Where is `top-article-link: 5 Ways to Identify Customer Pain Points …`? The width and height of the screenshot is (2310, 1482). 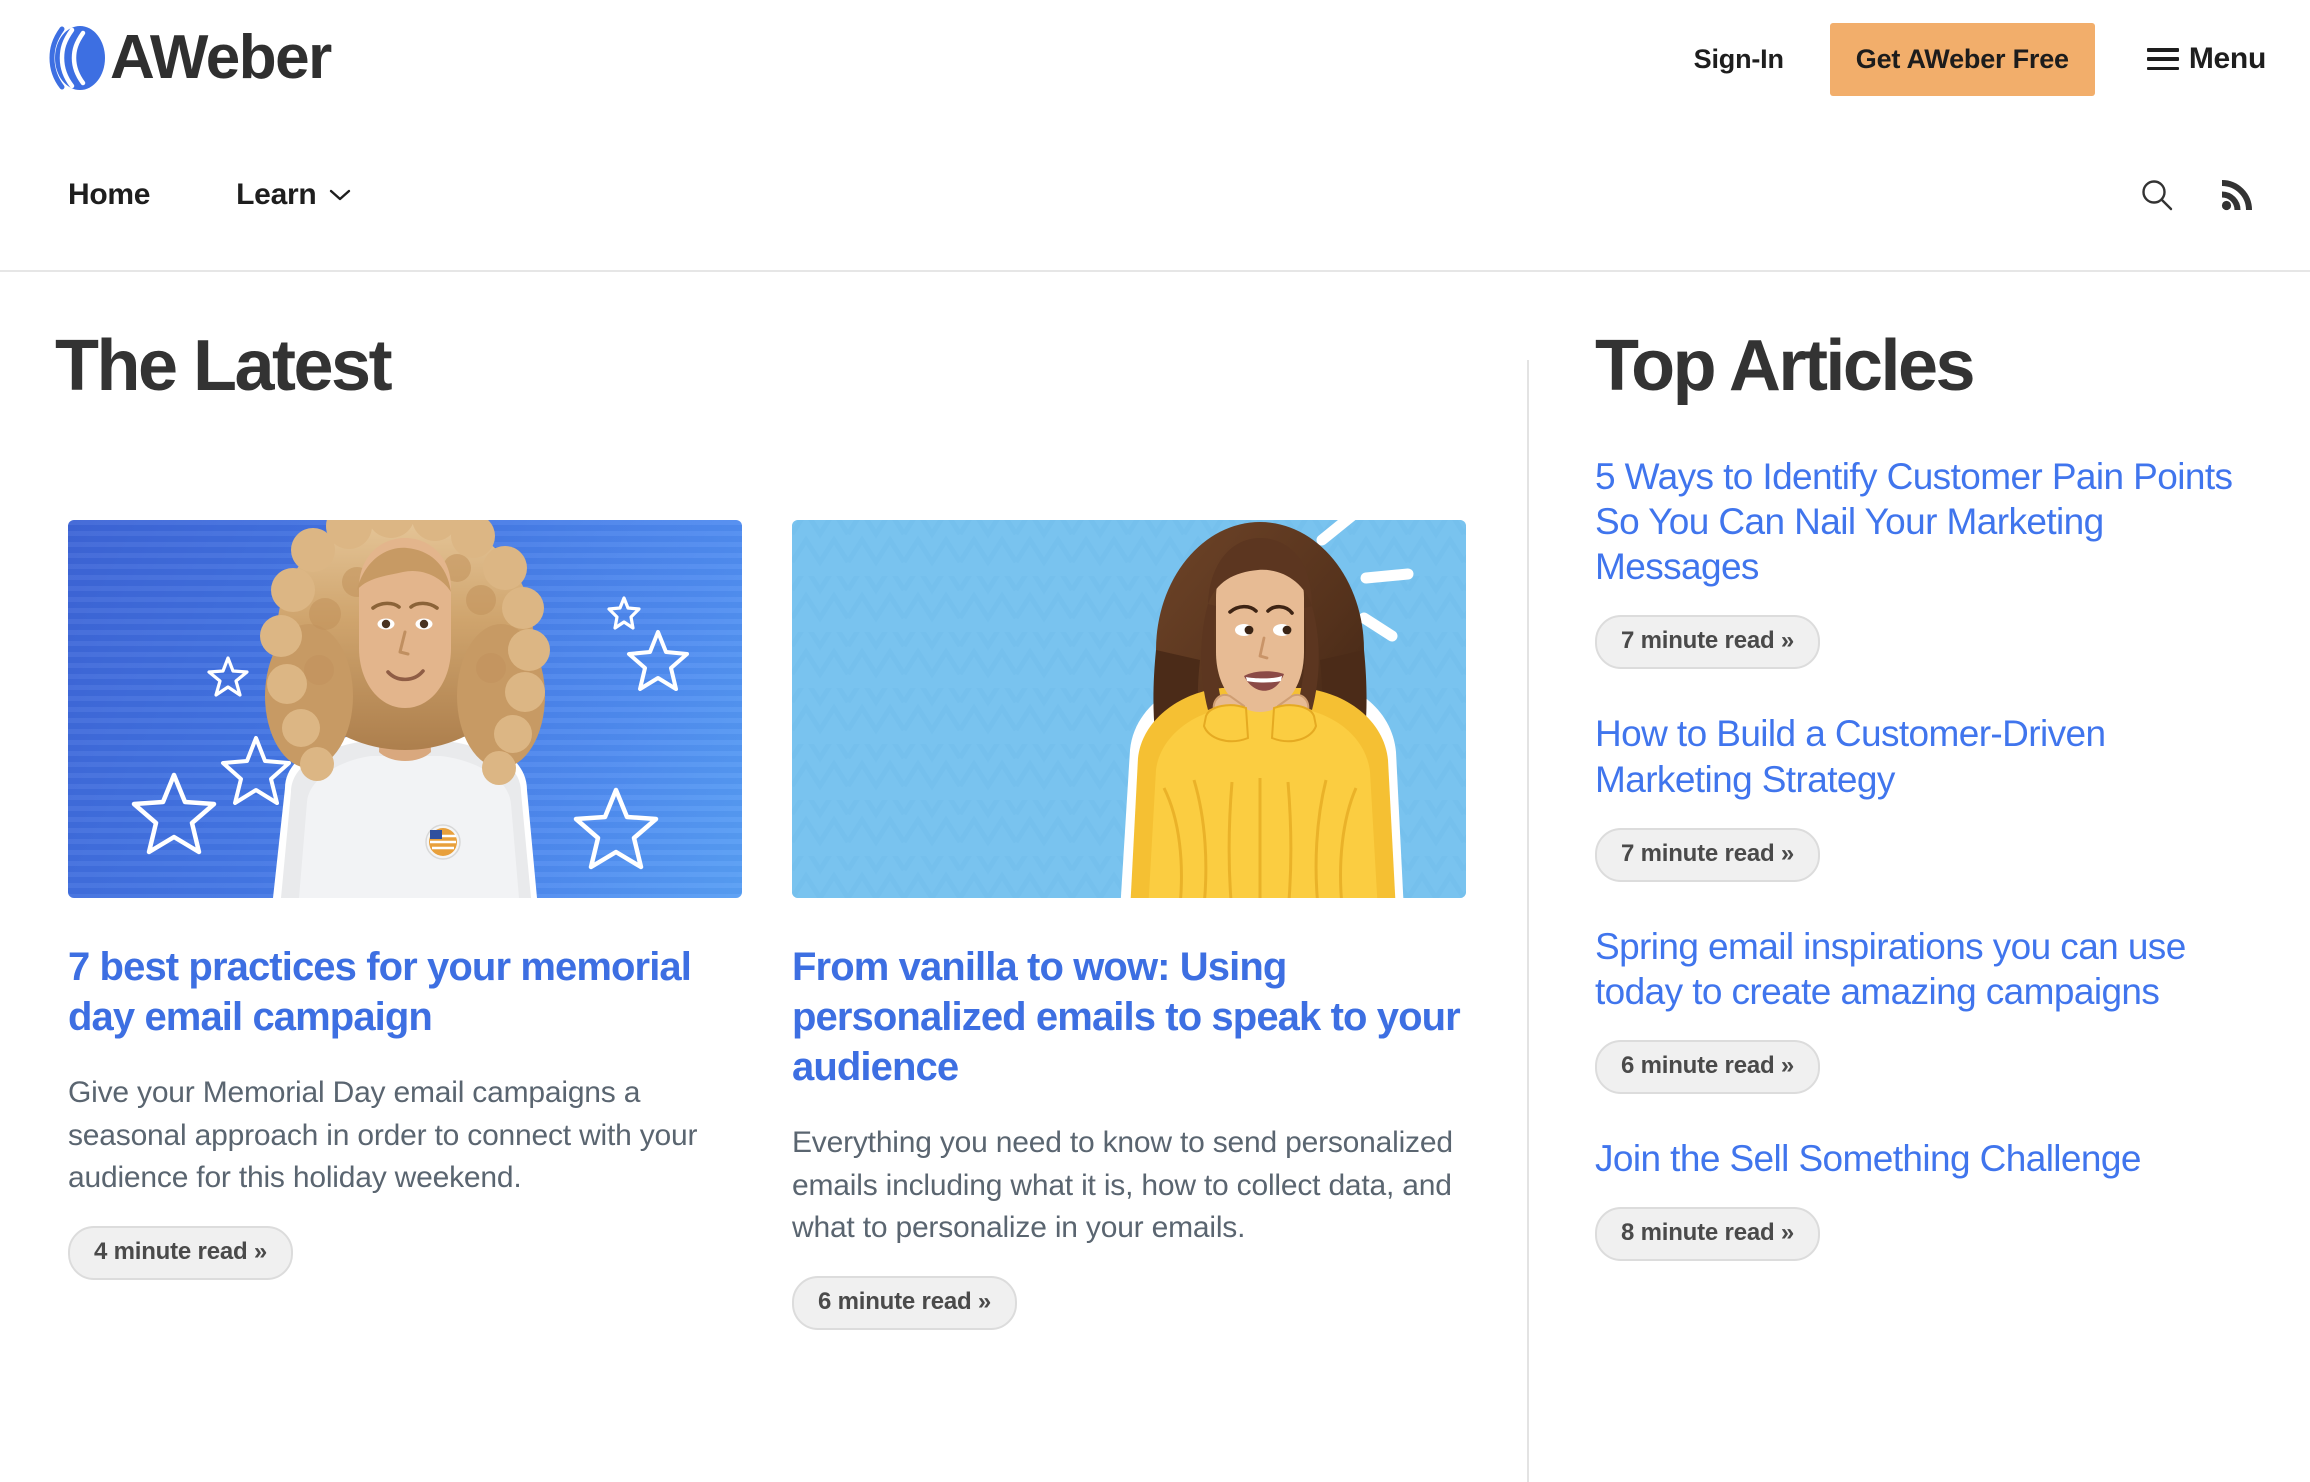
top-article-link: 5 Ways to Identify Customer Pain Points … is located at coordinates (1925, 521).